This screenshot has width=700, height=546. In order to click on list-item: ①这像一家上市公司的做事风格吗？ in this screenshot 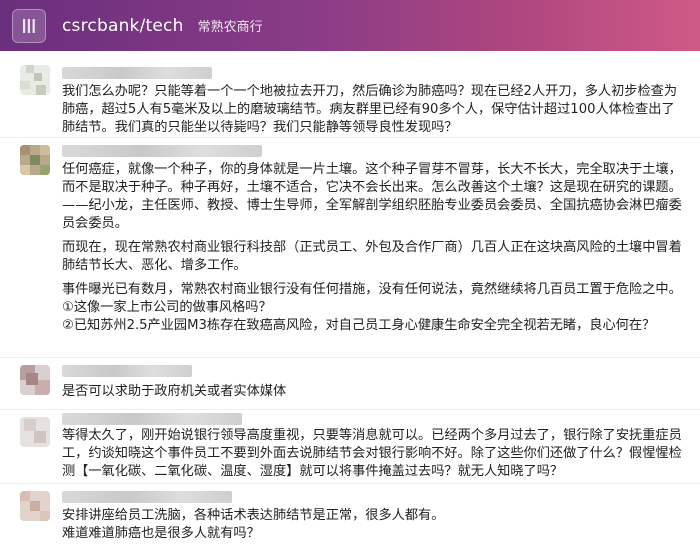, I will do `click(167, 307)`.